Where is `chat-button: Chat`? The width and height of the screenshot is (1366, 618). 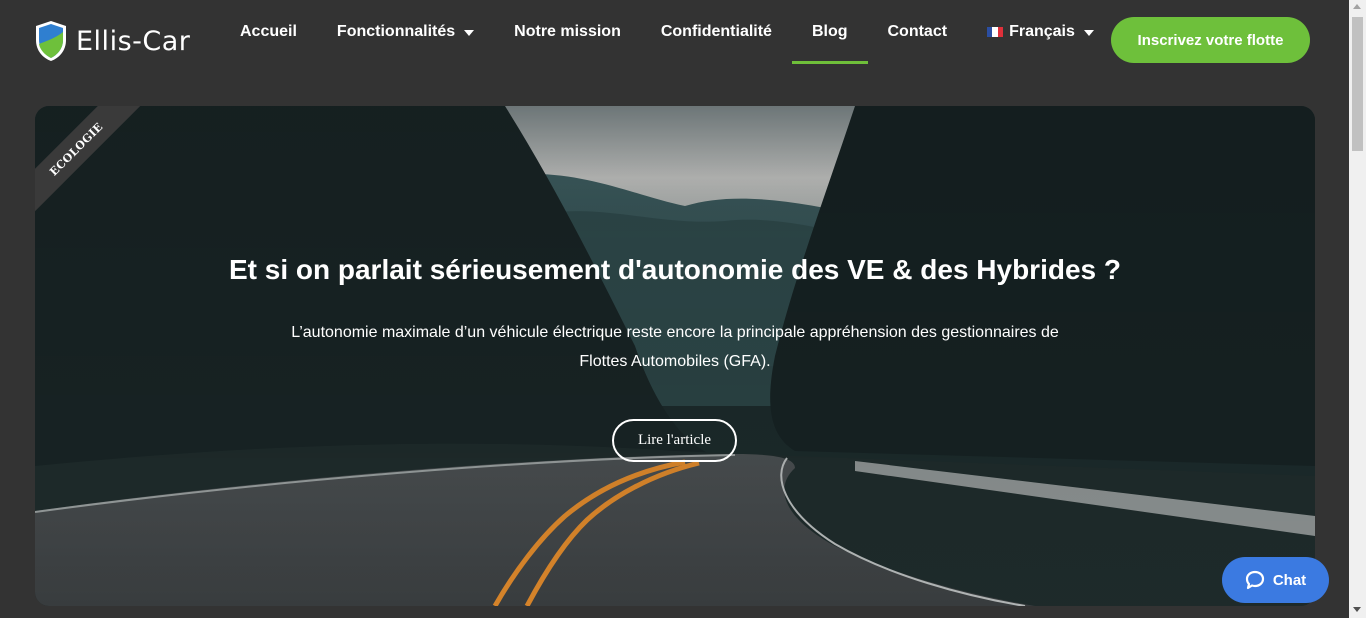 chat-button: Chat is located at coordinates (1275, 580).